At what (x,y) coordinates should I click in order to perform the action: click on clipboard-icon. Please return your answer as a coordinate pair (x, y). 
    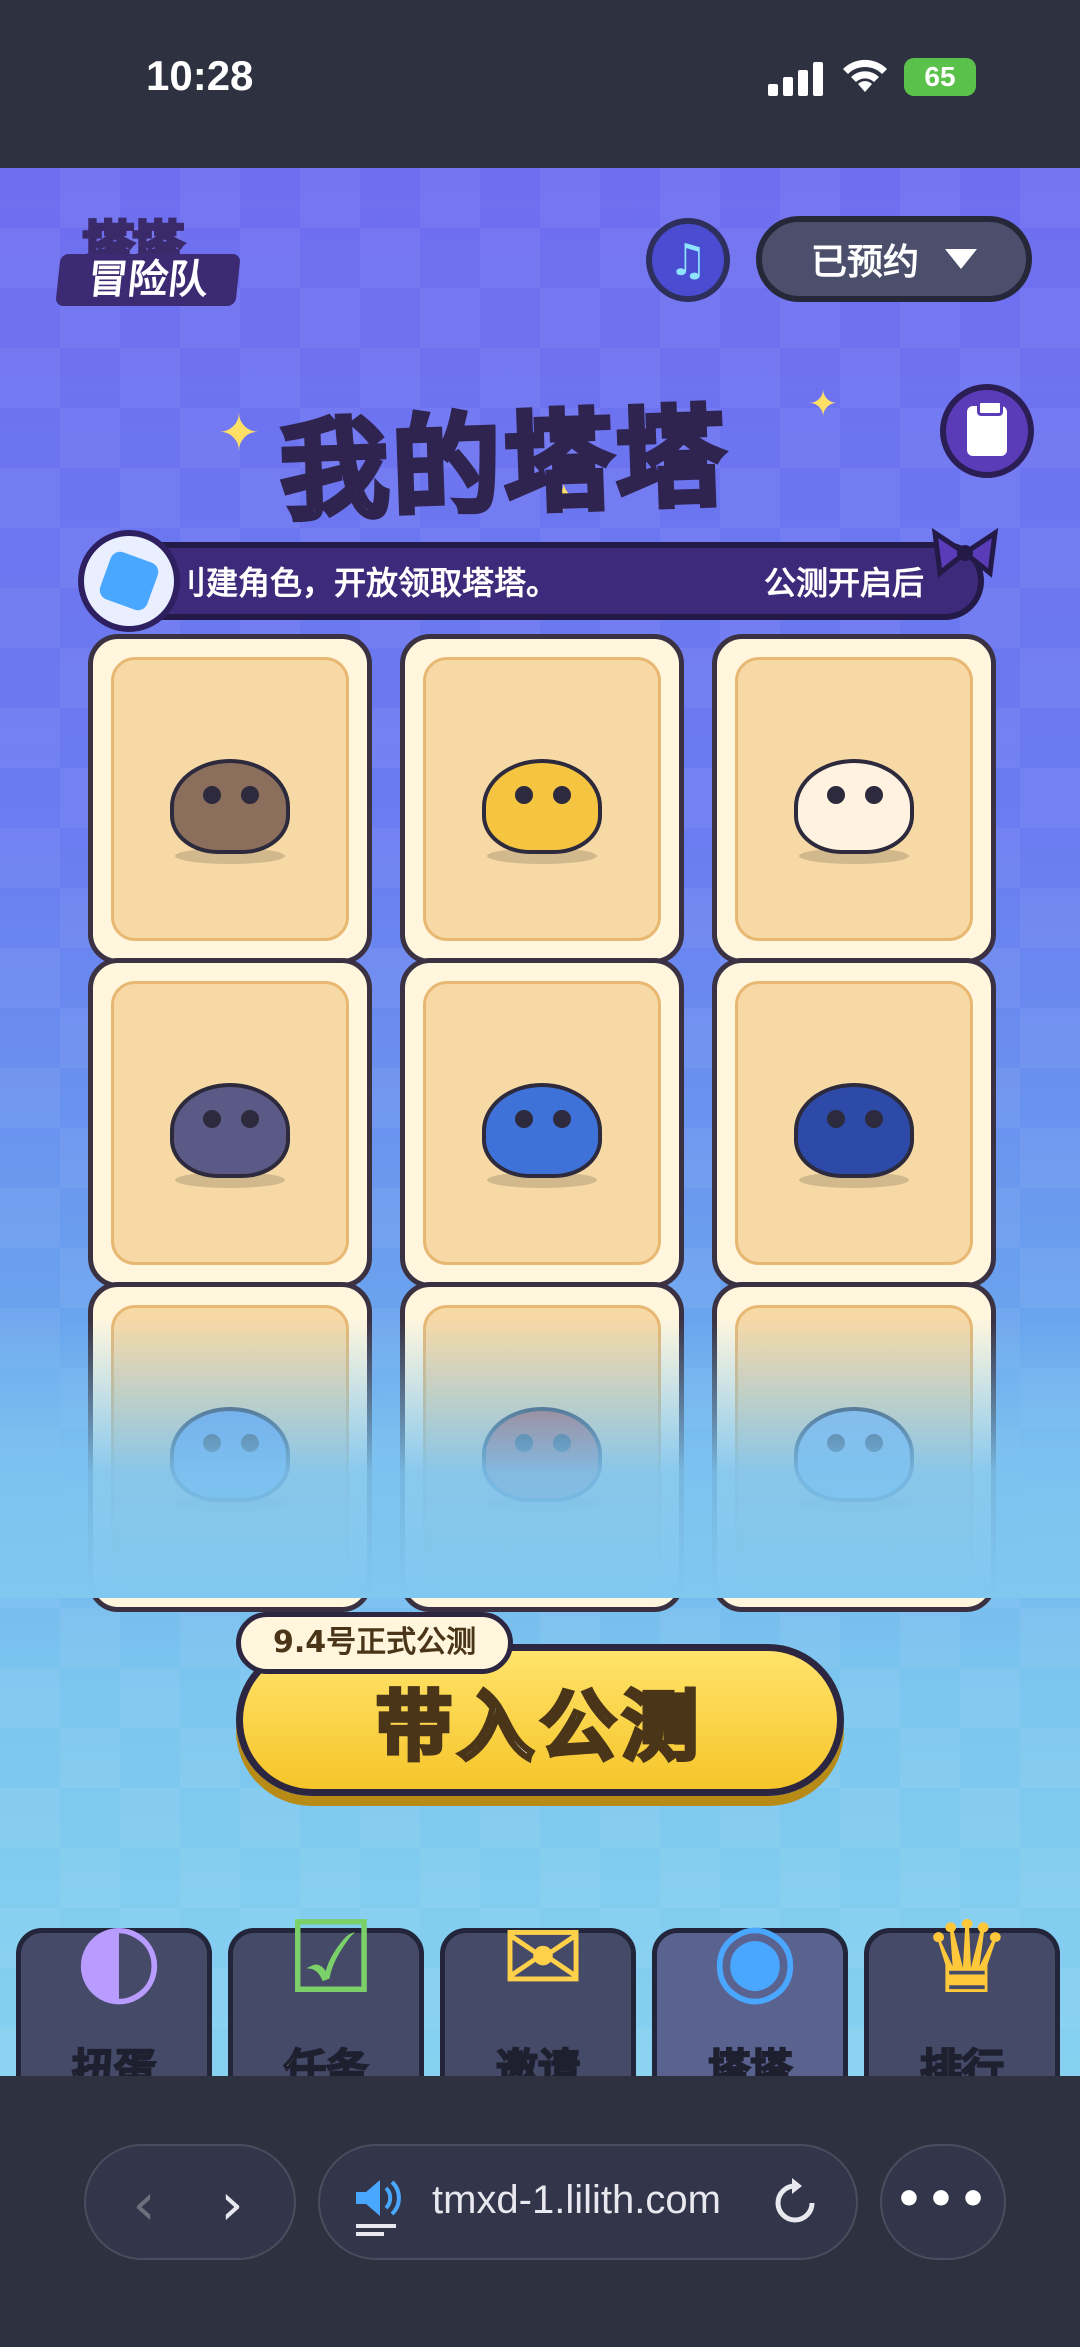
    Looking at the image, I should click on (987, 428).